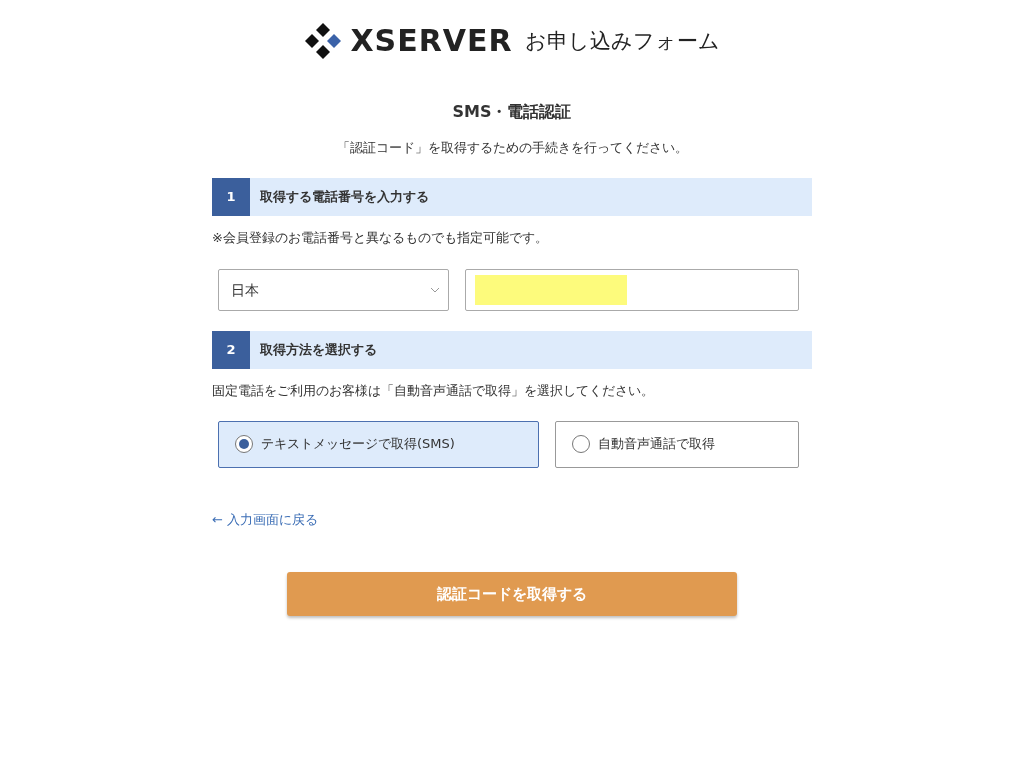  I want to click on radio-icon, so click(580, 444).